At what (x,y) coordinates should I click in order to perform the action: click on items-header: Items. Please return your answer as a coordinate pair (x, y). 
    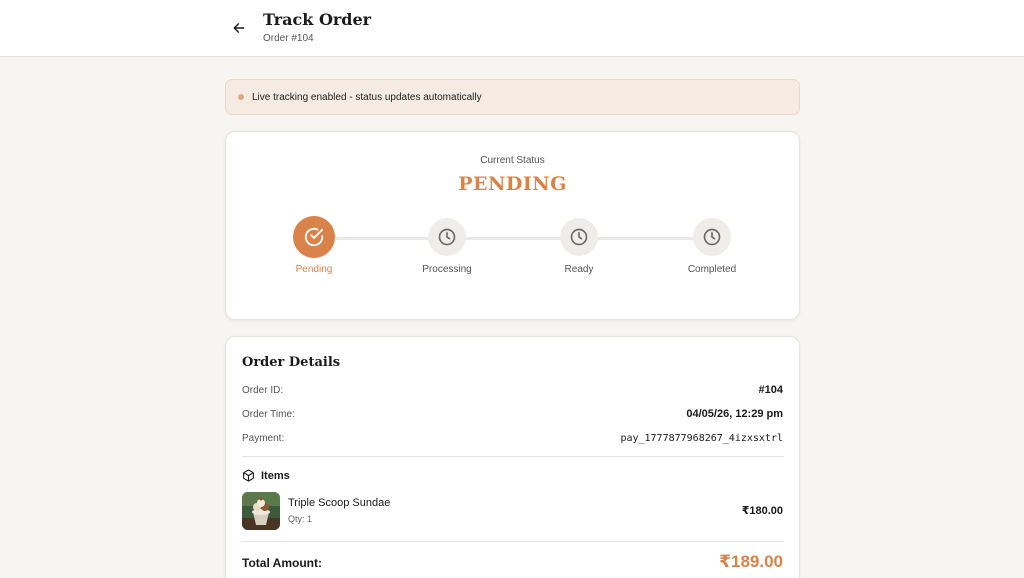
    Looking at the image, I should click on (266, 475).